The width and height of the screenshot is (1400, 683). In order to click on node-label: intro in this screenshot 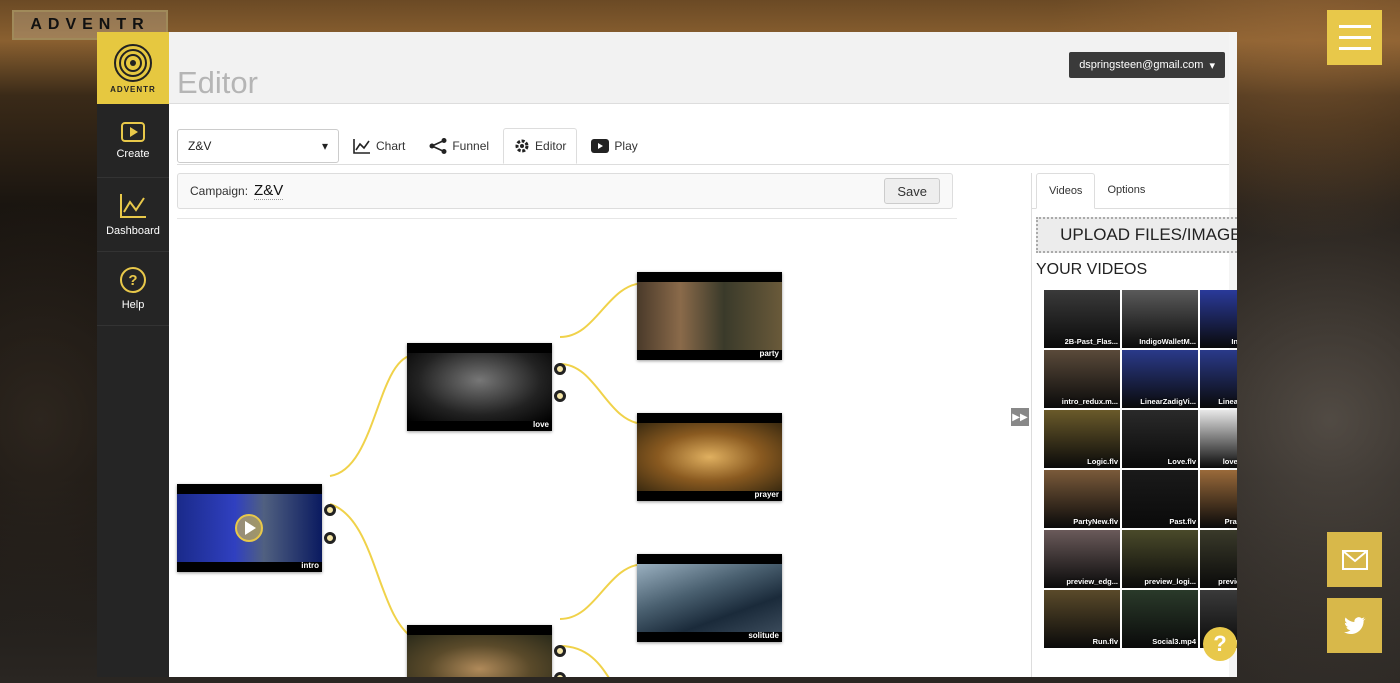, I will do `click(310, 565)`.